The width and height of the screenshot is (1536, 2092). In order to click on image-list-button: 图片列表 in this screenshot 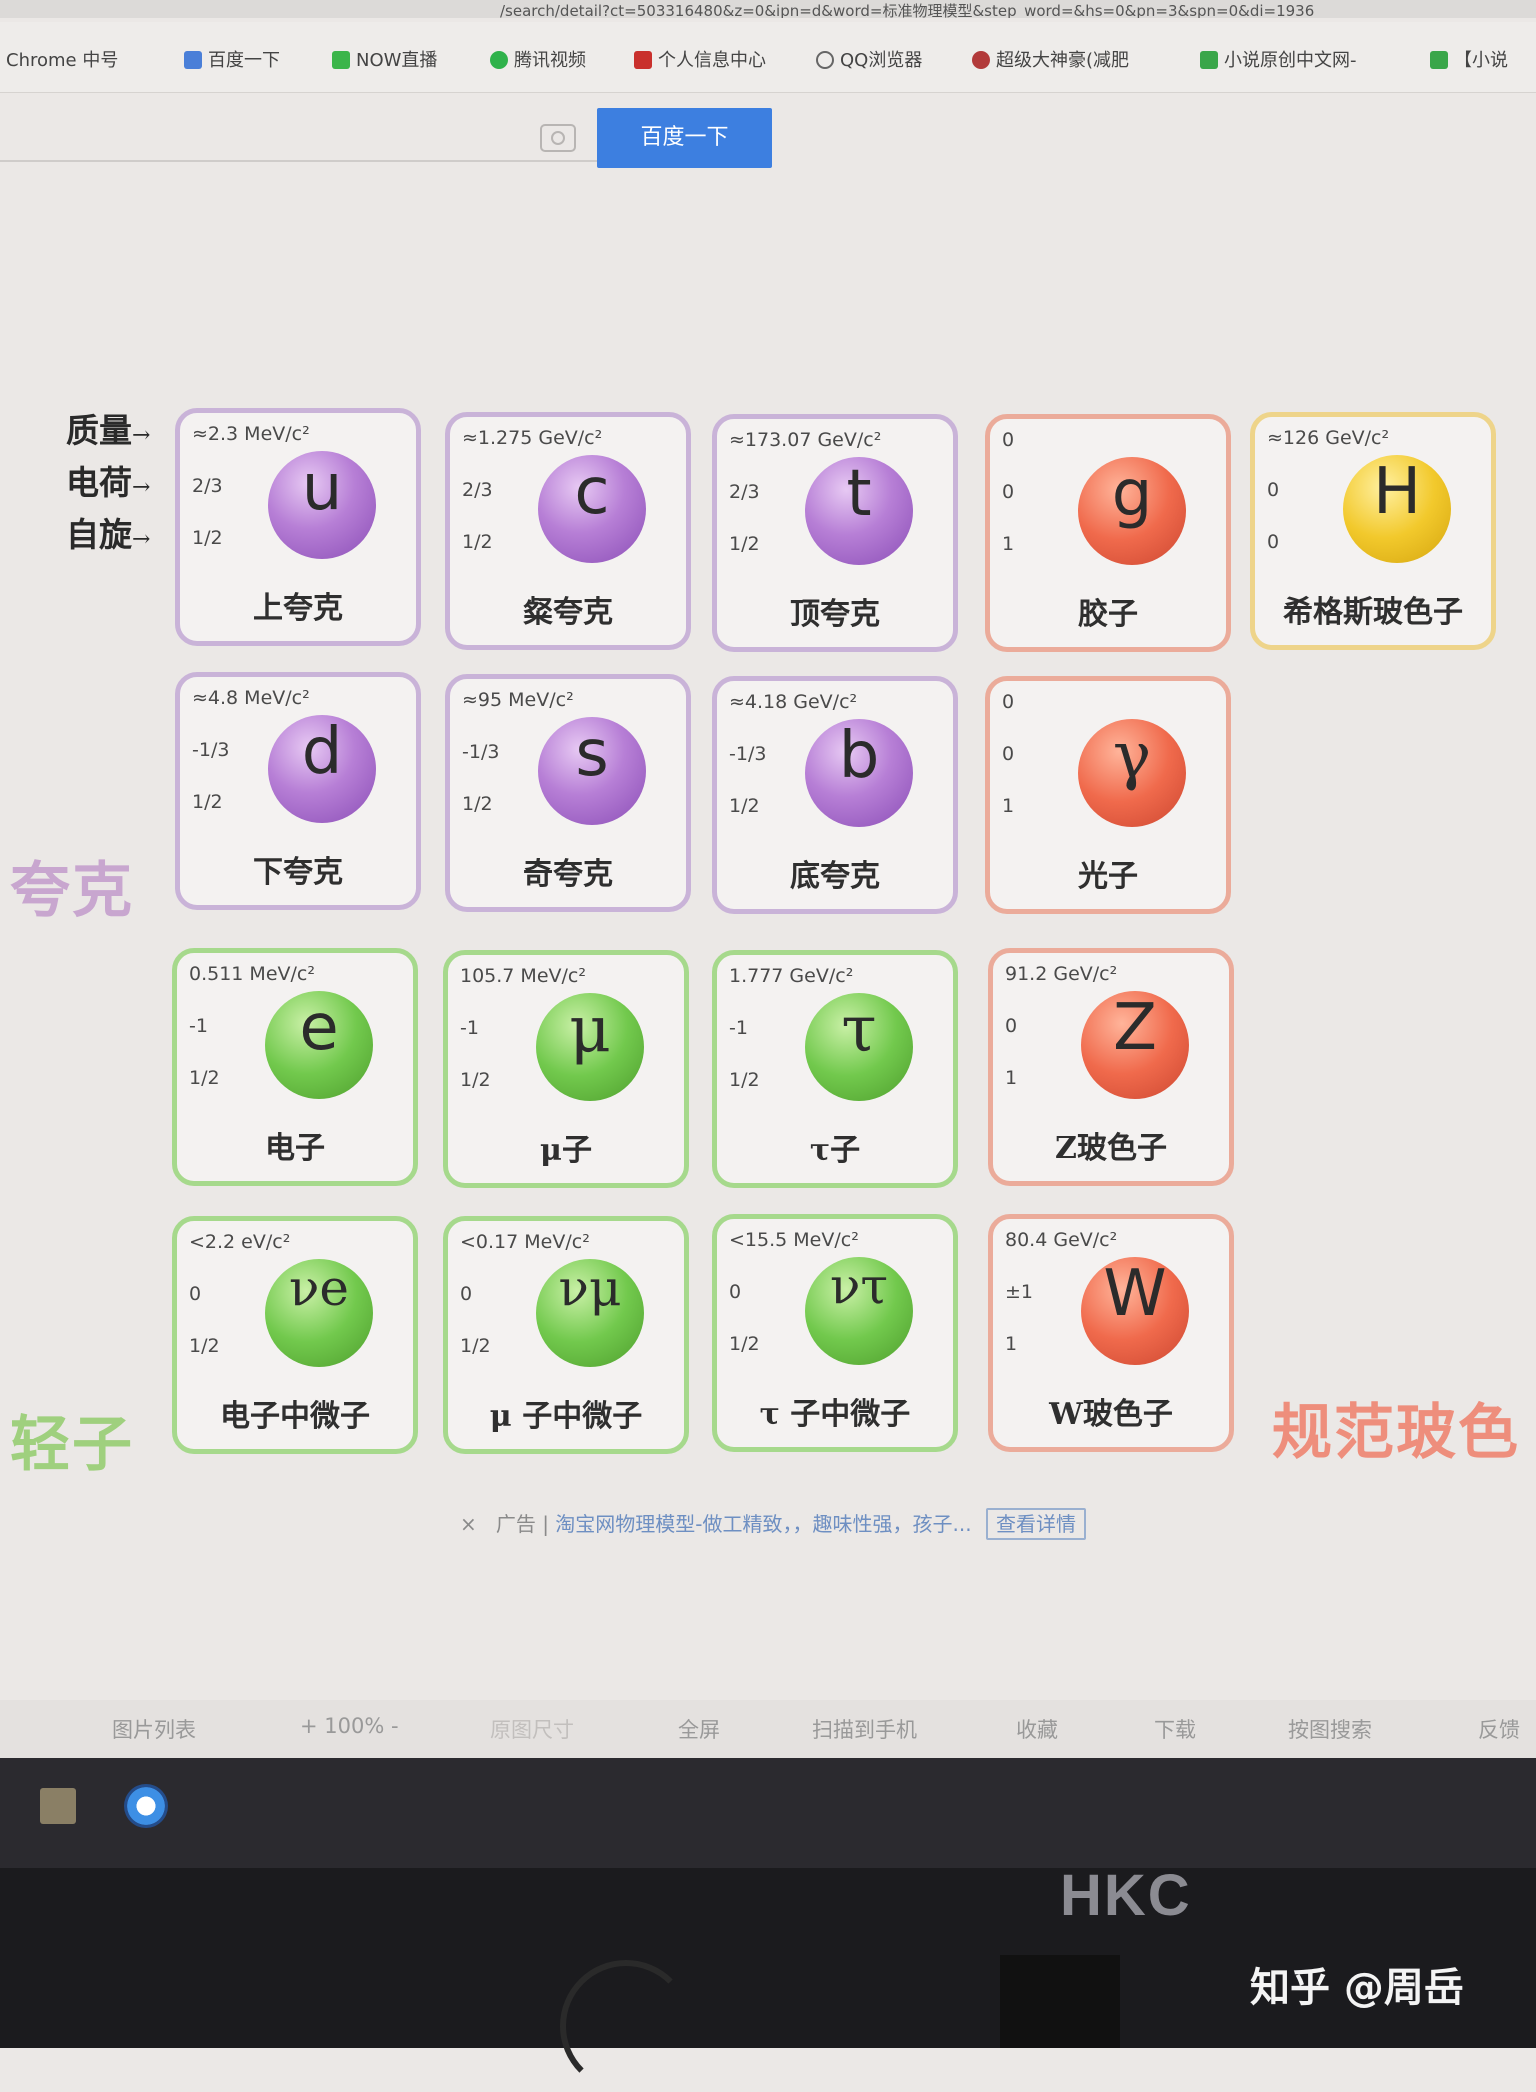, I will do `click(154, 1729)`.